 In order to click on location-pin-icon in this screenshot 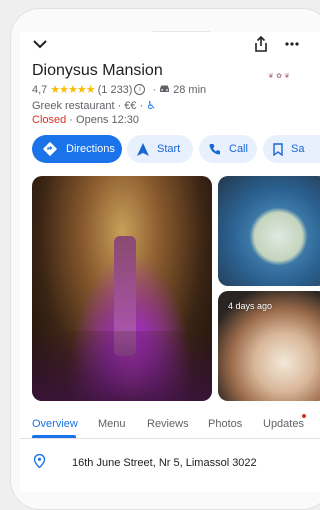, I will do `click(39, 463)`.